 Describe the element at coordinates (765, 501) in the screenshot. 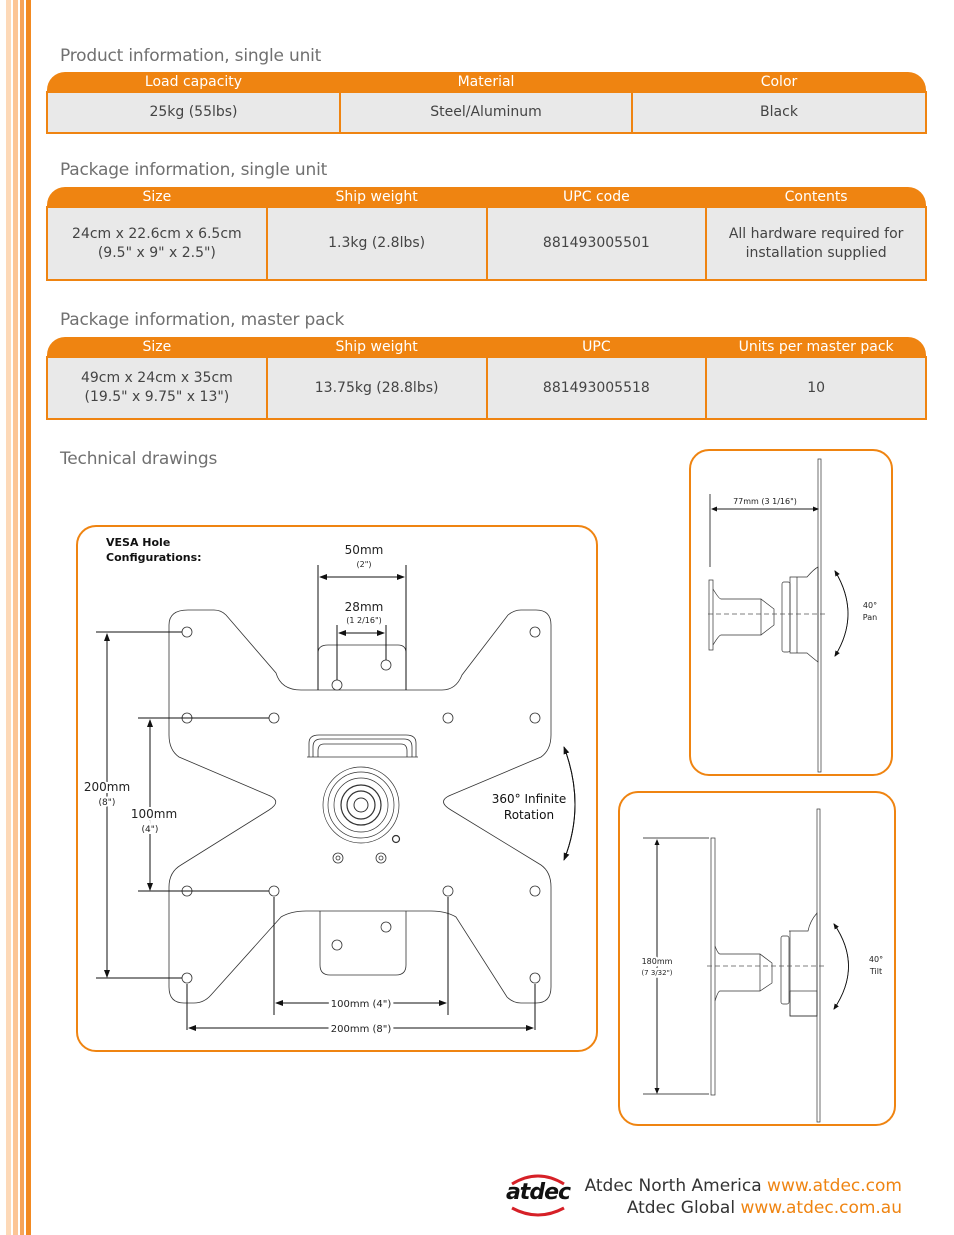

I see `dim-label-77mm: 77mm (3 1/16")` at that location.